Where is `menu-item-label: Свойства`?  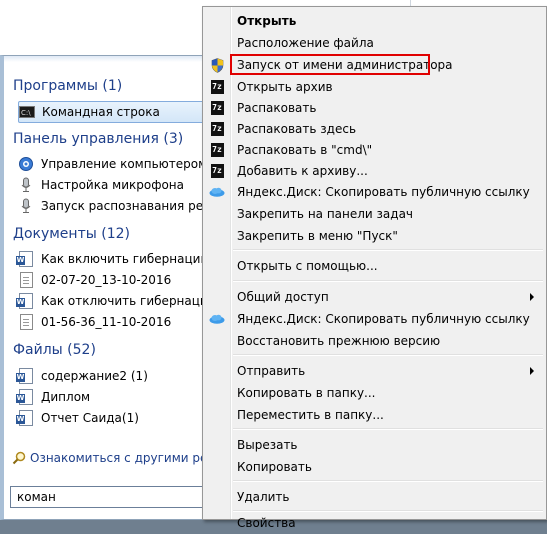
menu-item-label: Свойства is located at coordinates (266, 523).